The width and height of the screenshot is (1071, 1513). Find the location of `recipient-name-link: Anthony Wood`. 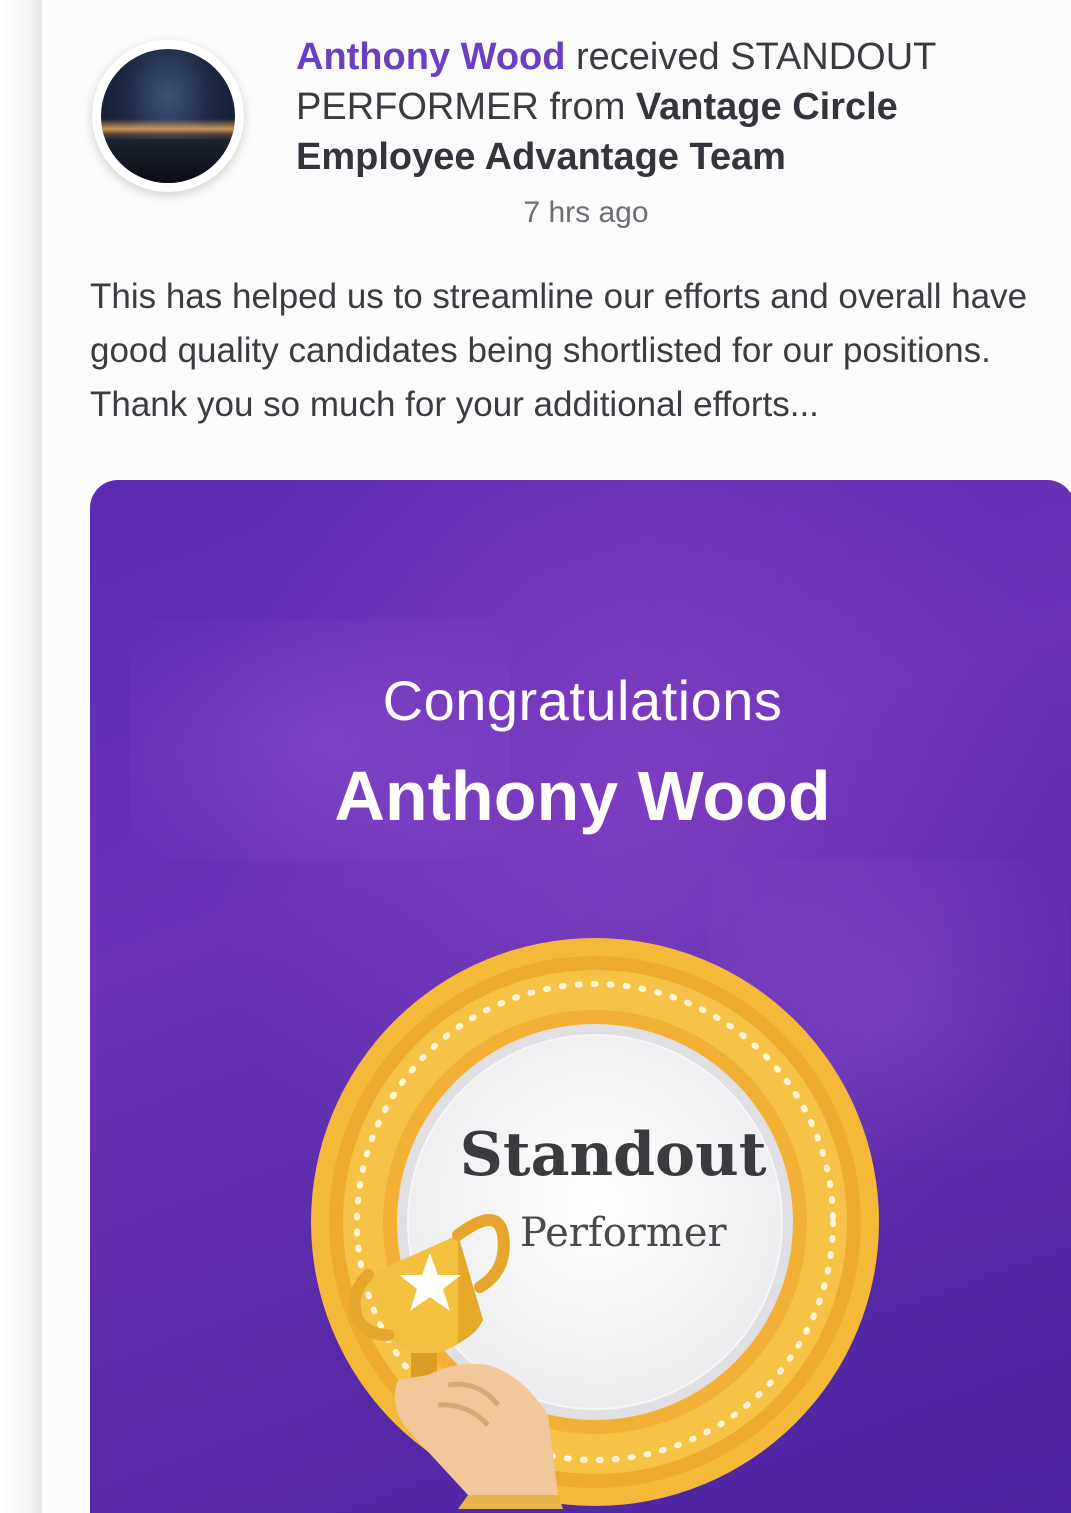

recipient-name-link: Anthony Wood is located at coordinates (430, 57).